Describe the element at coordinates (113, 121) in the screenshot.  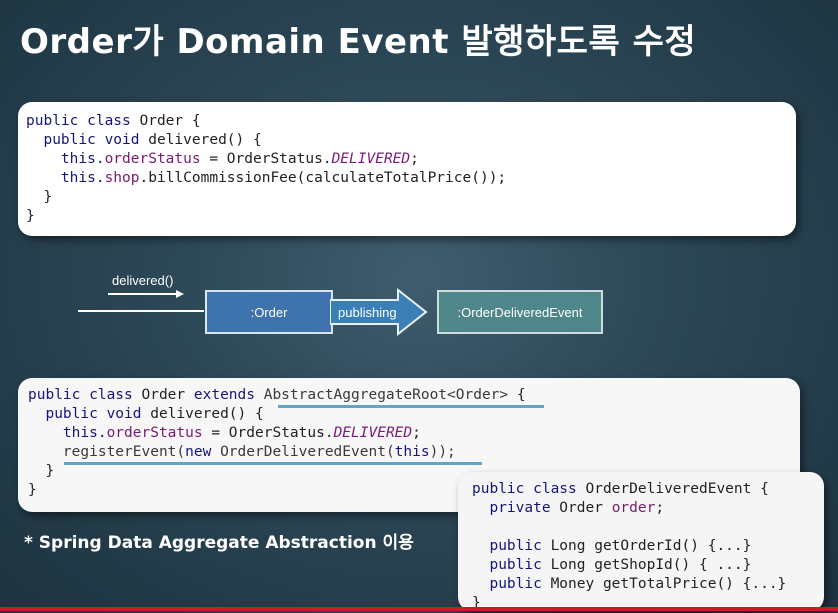
I see `code-line: public class Order {` at that location.